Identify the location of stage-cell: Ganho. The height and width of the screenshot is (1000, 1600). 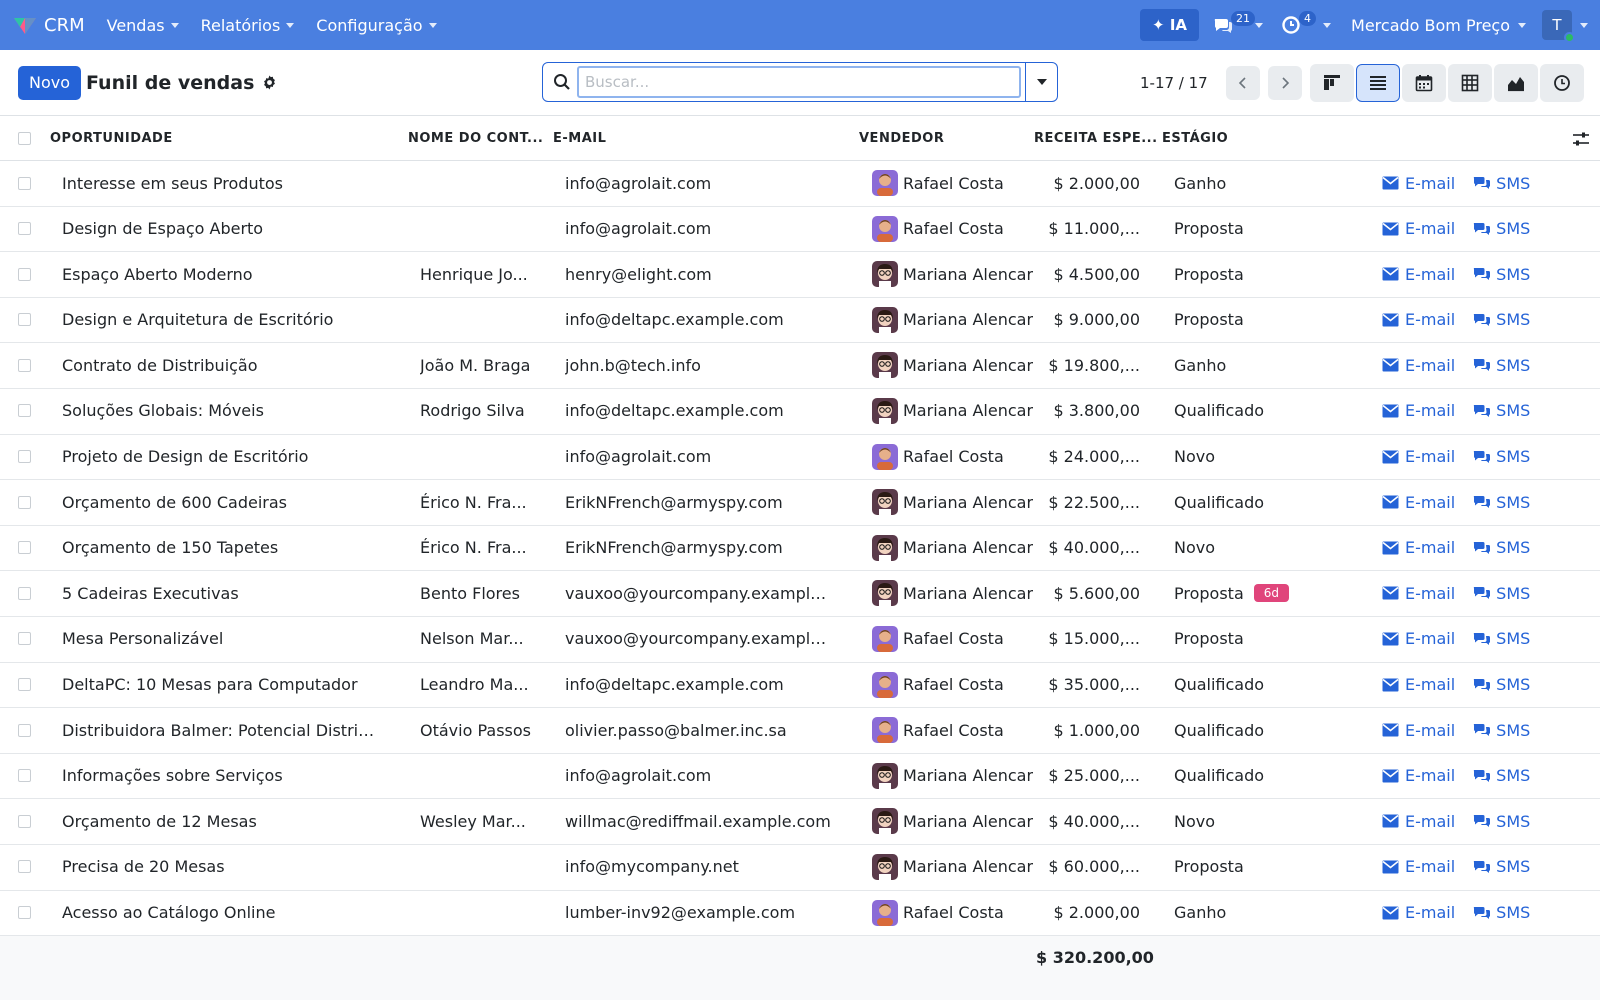
(1200, 183).